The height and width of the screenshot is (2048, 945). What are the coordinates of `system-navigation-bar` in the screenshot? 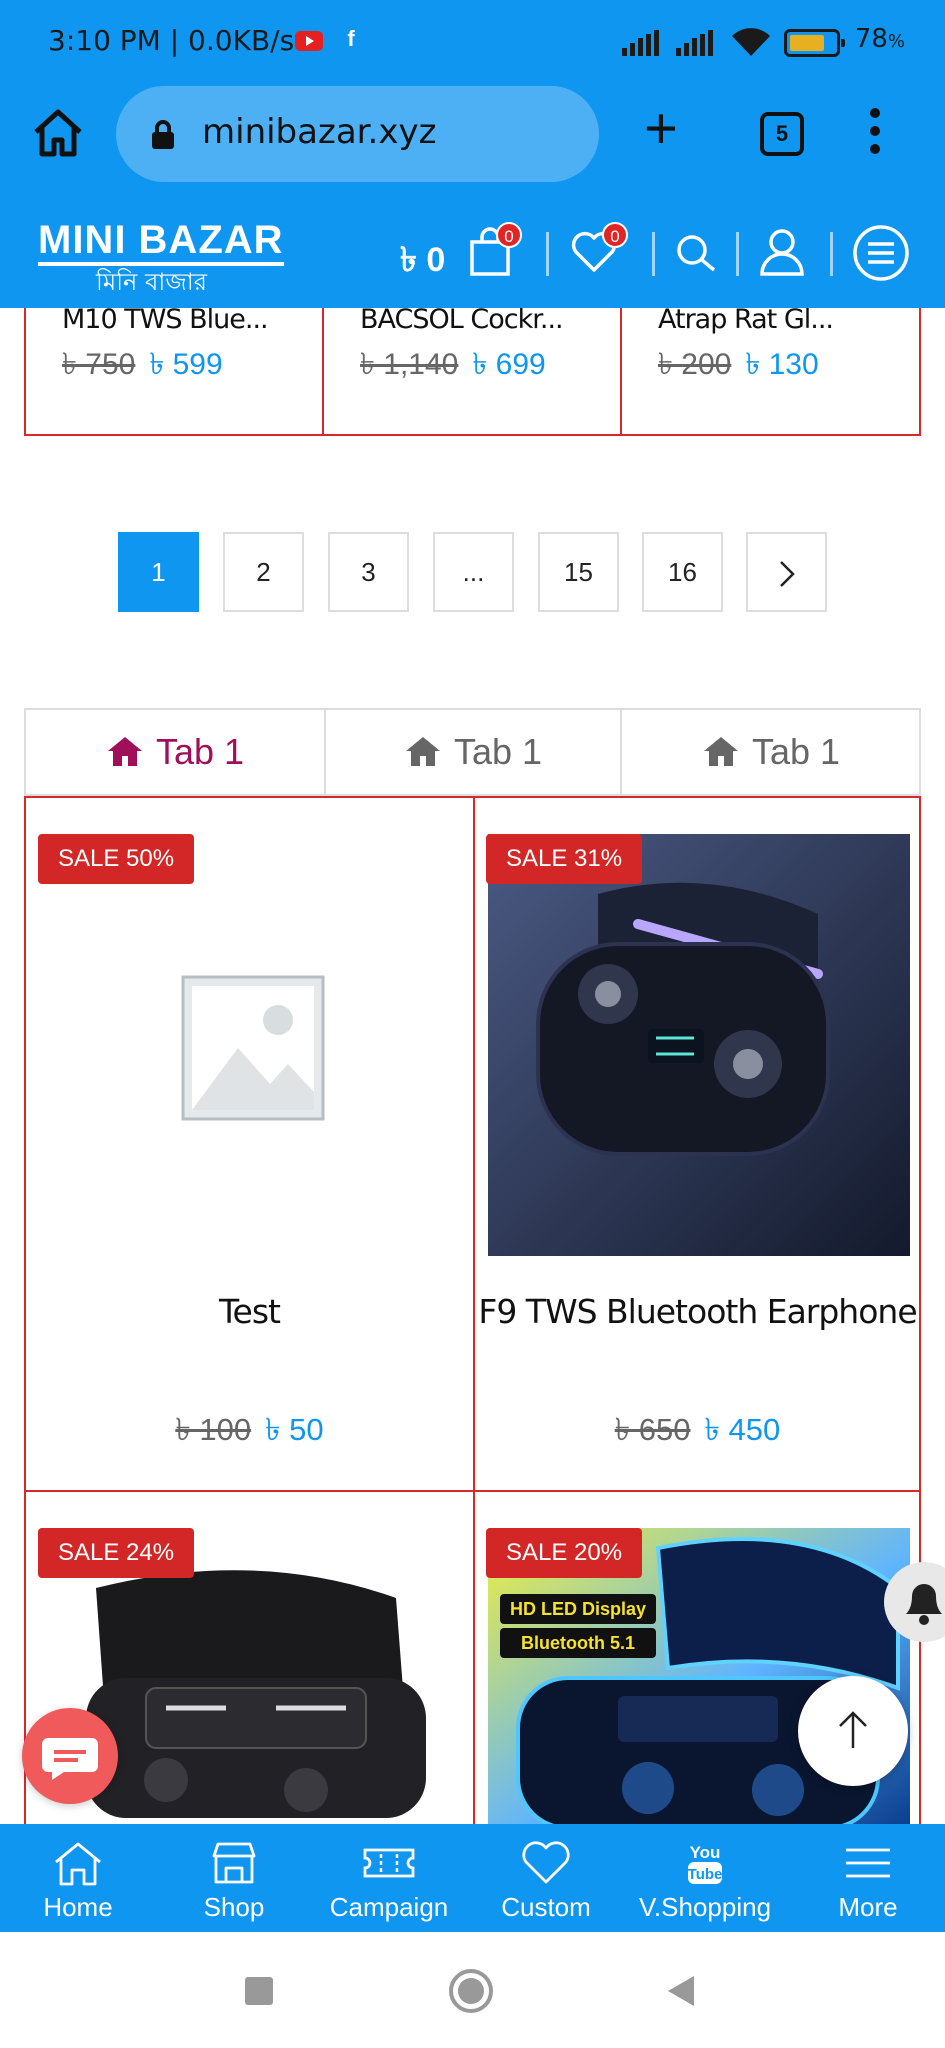 It's located at (472, 1990).